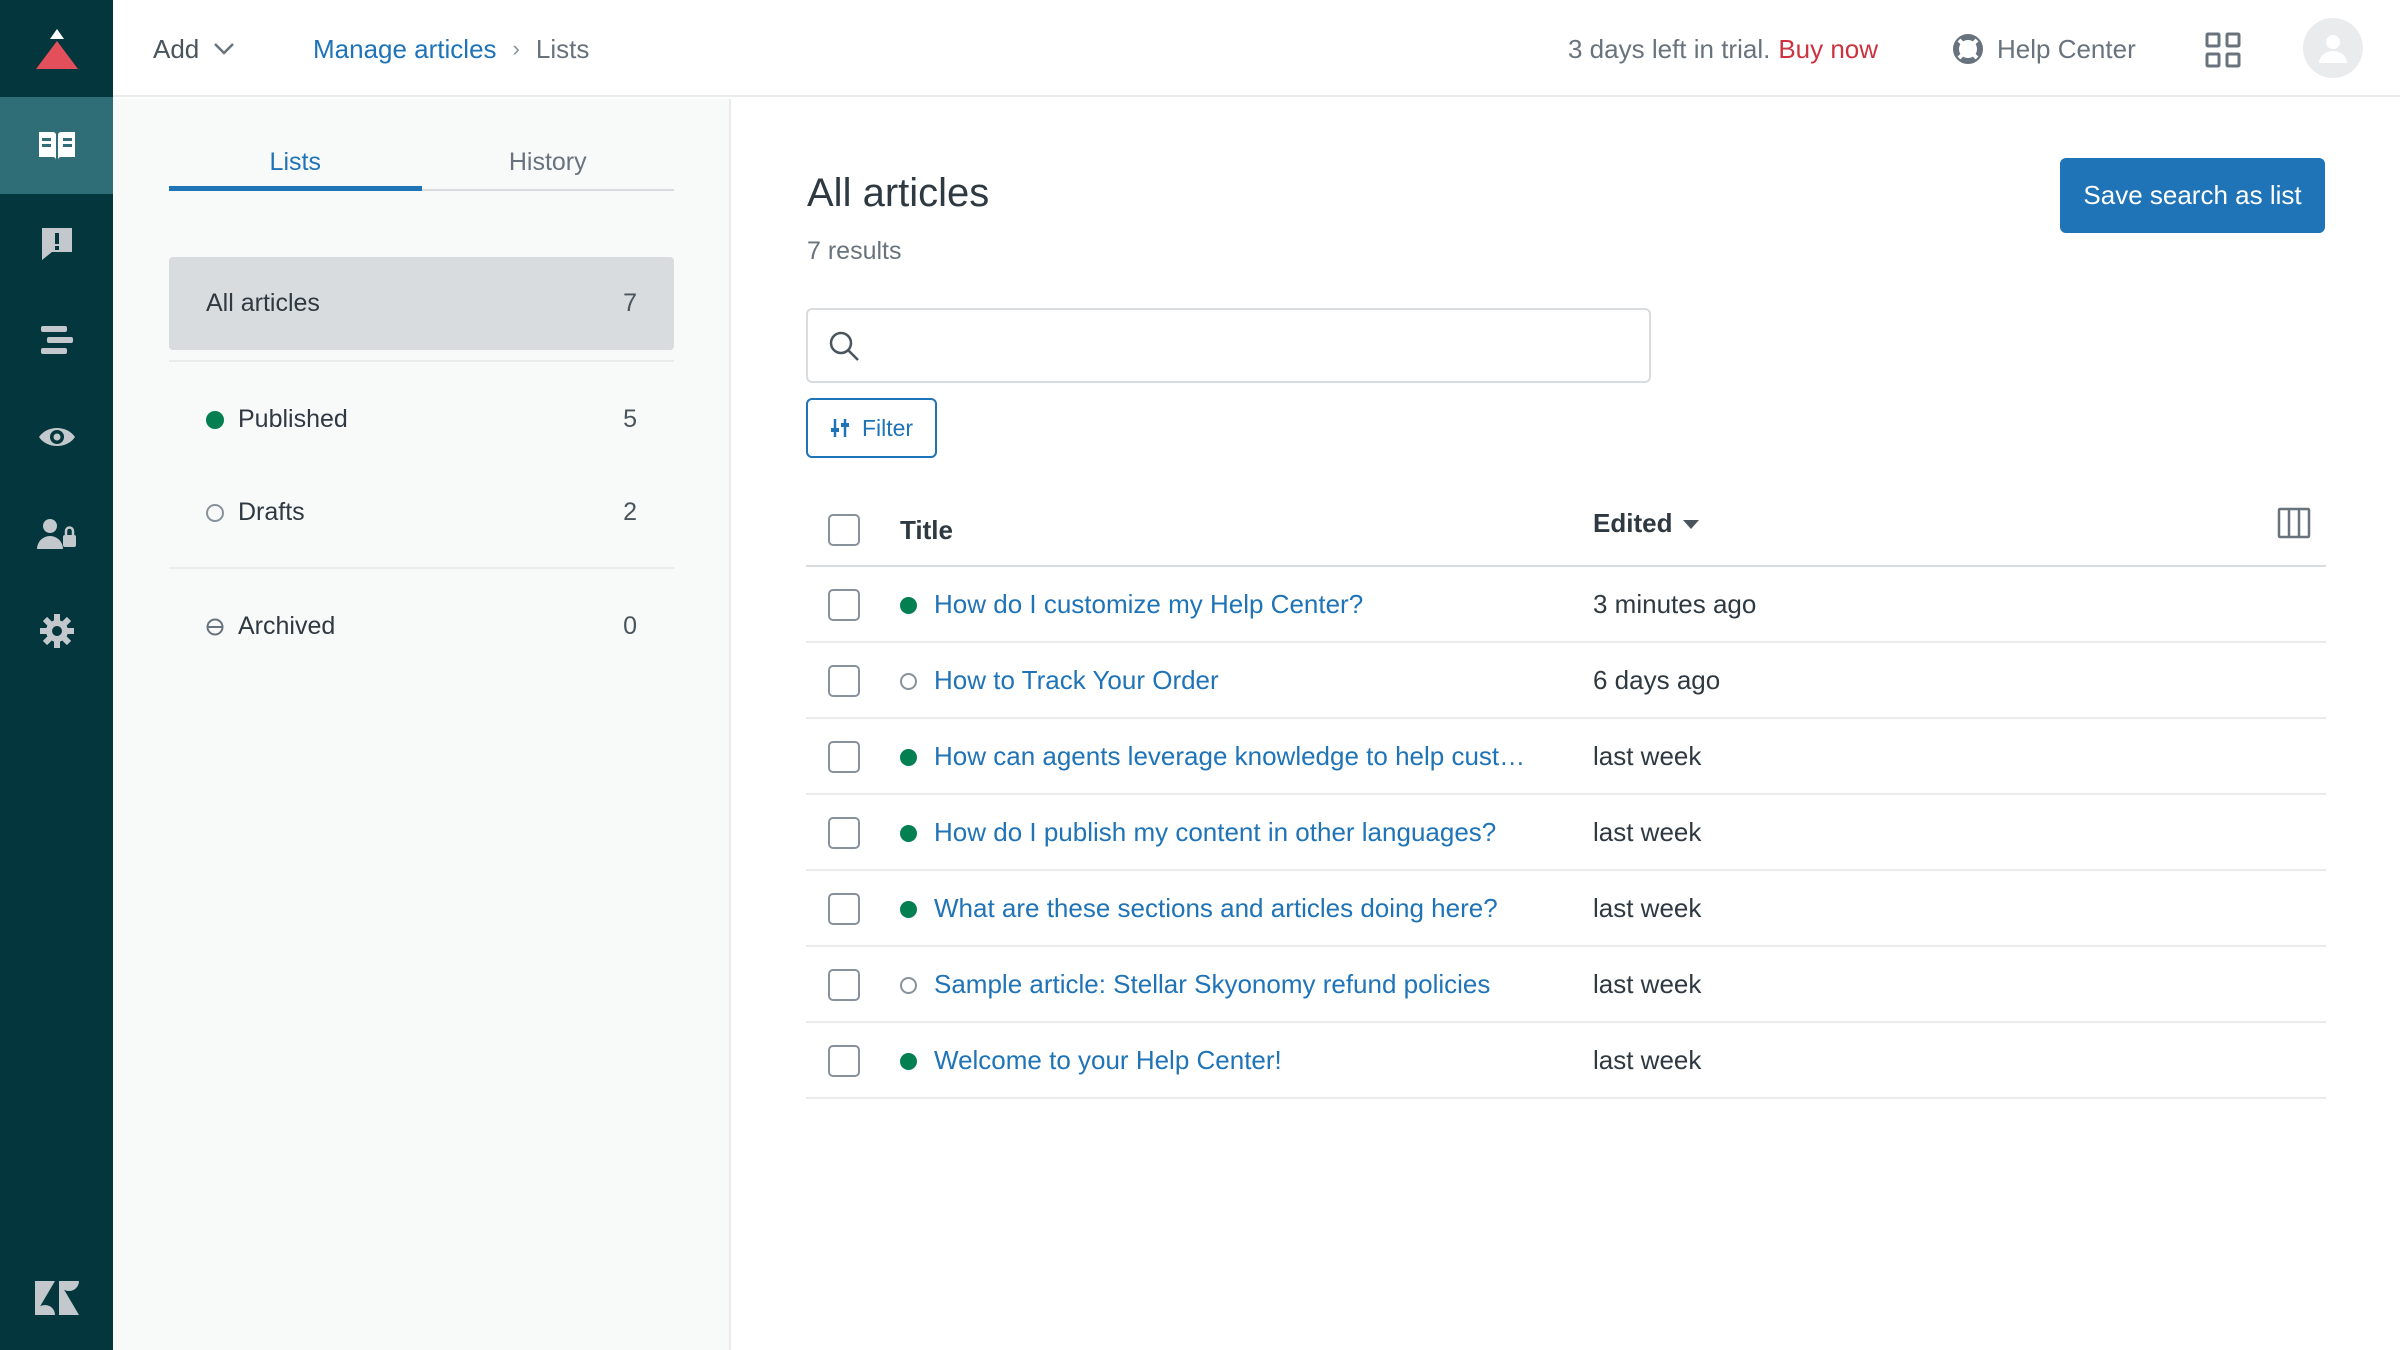 The width and height of the screenshot is (2400, 1350). I want to click on chevron-right-icon: ›, so click(516, 48).